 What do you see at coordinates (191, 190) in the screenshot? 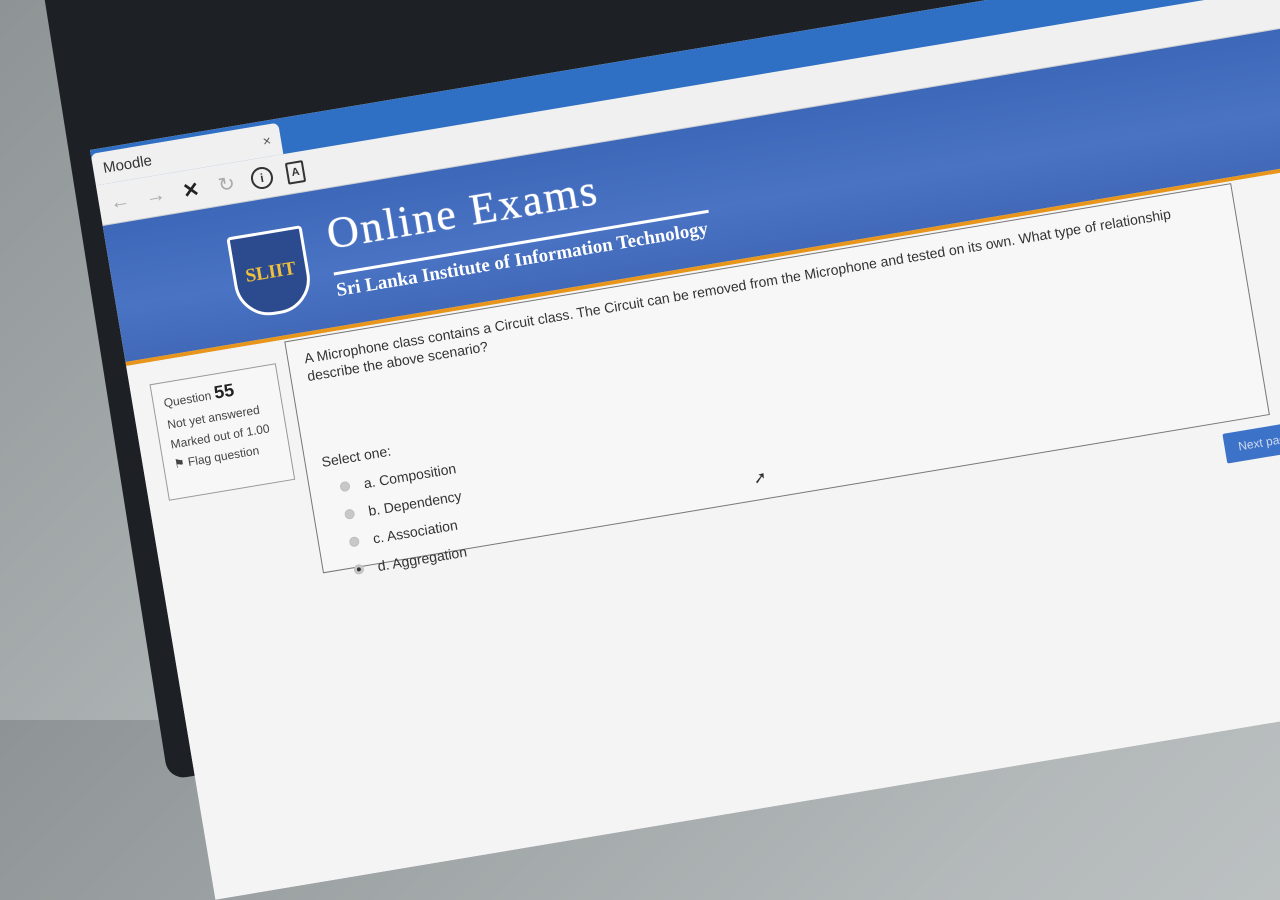
I see `stop-icon: ✕` at bounding box center [191, 190].